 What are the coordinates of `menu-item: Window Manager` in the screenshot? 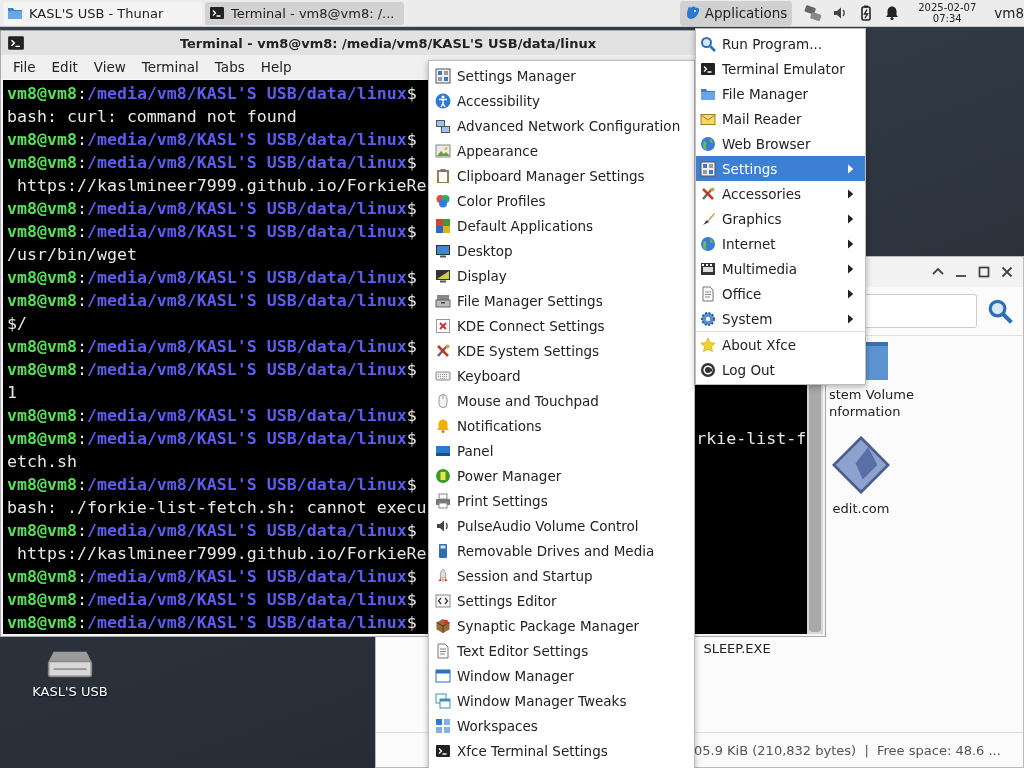 It's located at (561, 675).